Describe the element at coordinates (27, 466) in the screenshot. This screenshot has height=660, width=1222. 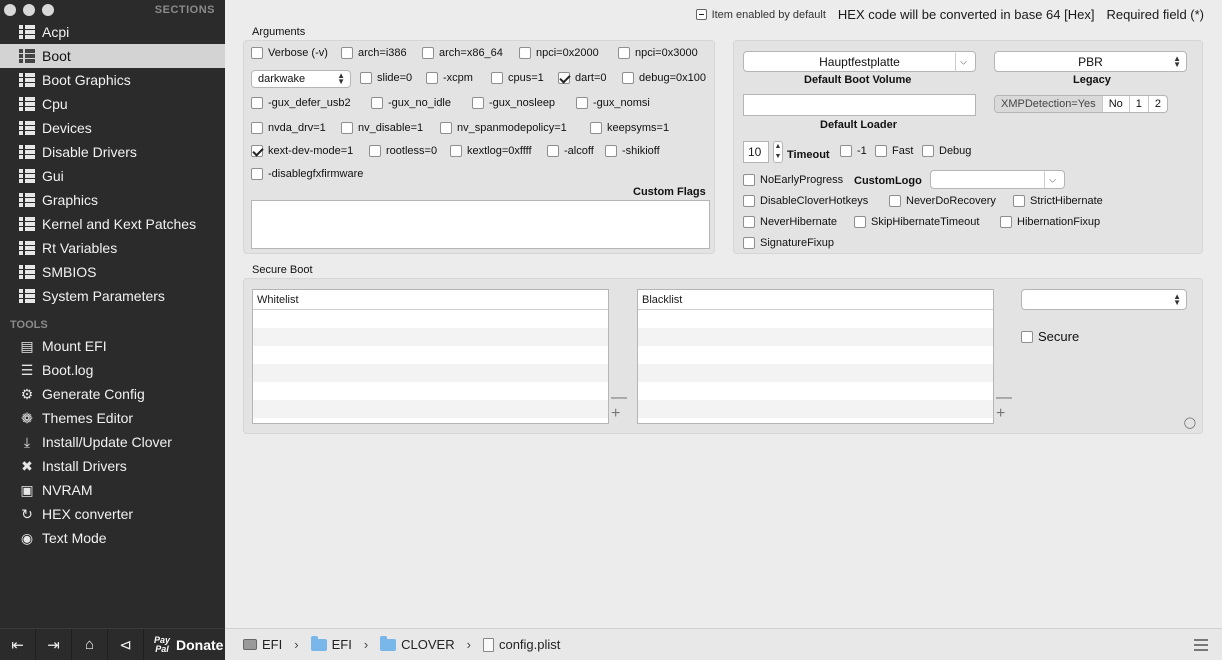
I see `tools-icon: ✖` at that location.